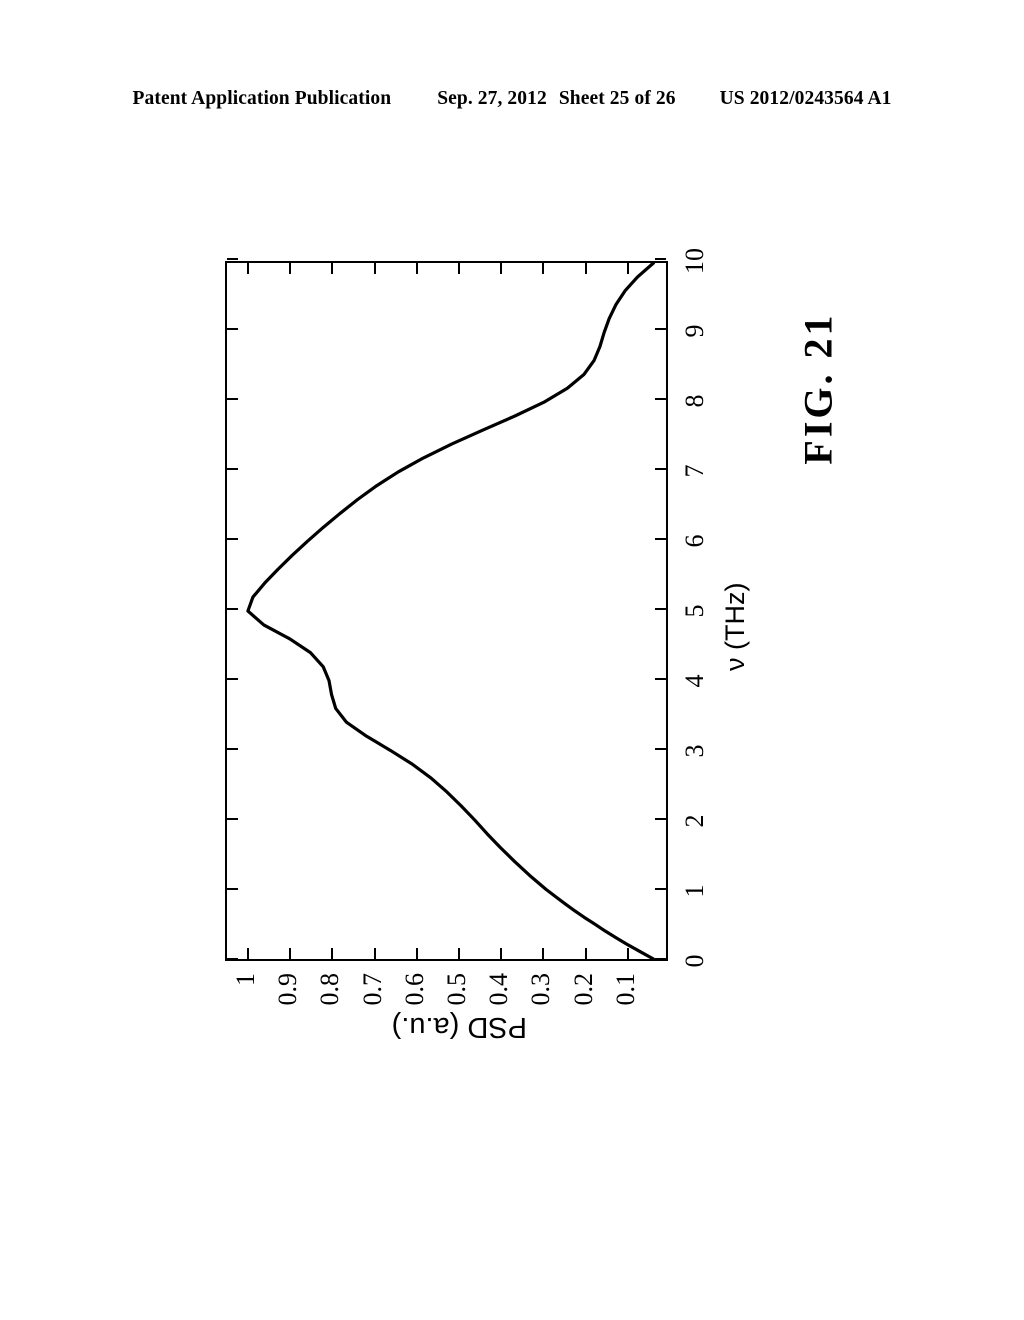  What do you see at coordinates (694, 541) in the screenshot?
I see `x-axis-tick-label: 6` at bounding box center [694, 541].